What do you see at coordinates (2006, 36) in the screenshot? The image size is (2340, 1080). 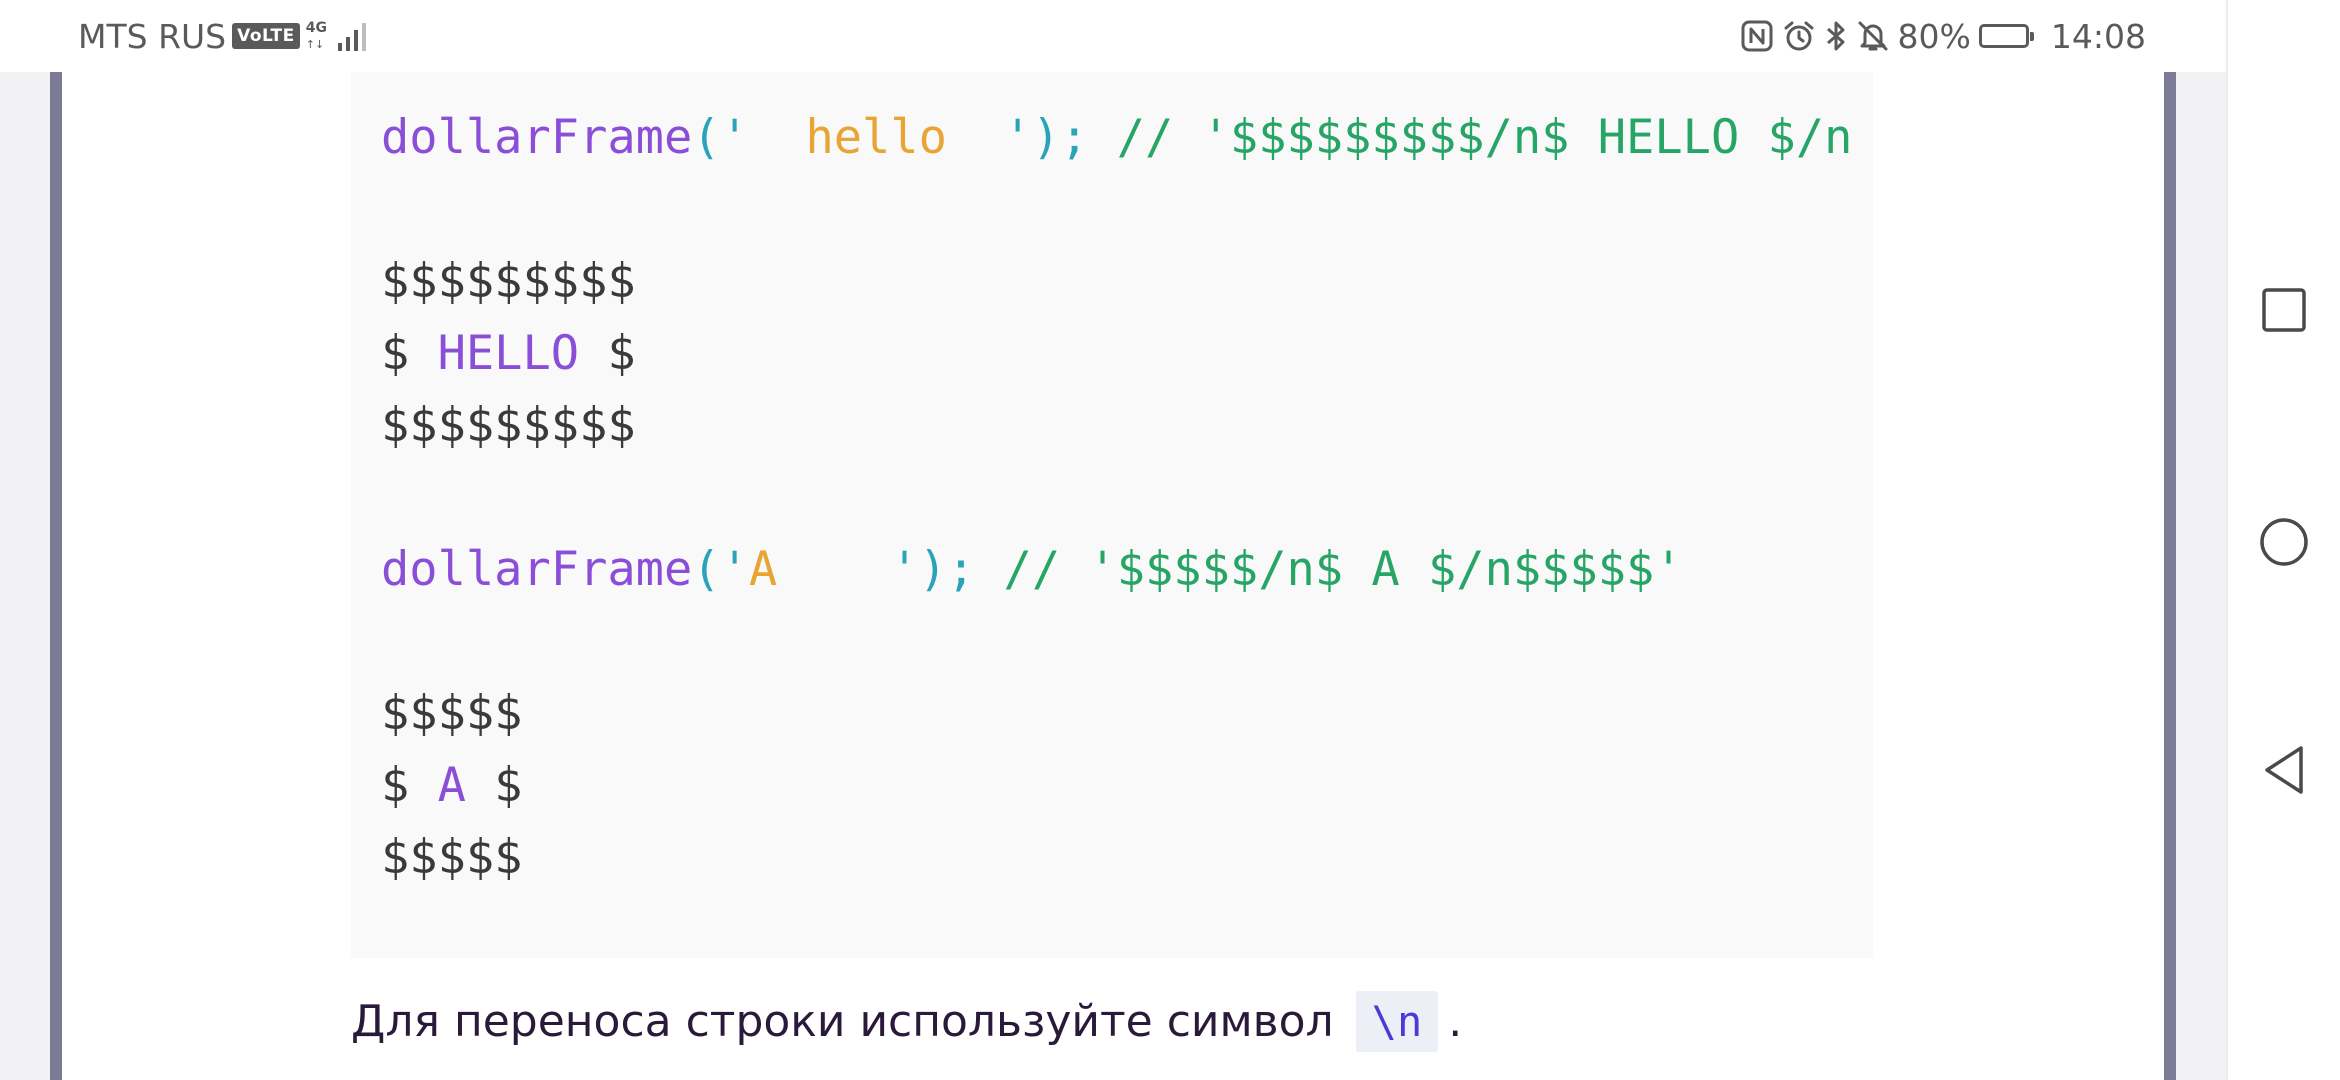 I see `battery-icon` at bounding box center [2006, 36].